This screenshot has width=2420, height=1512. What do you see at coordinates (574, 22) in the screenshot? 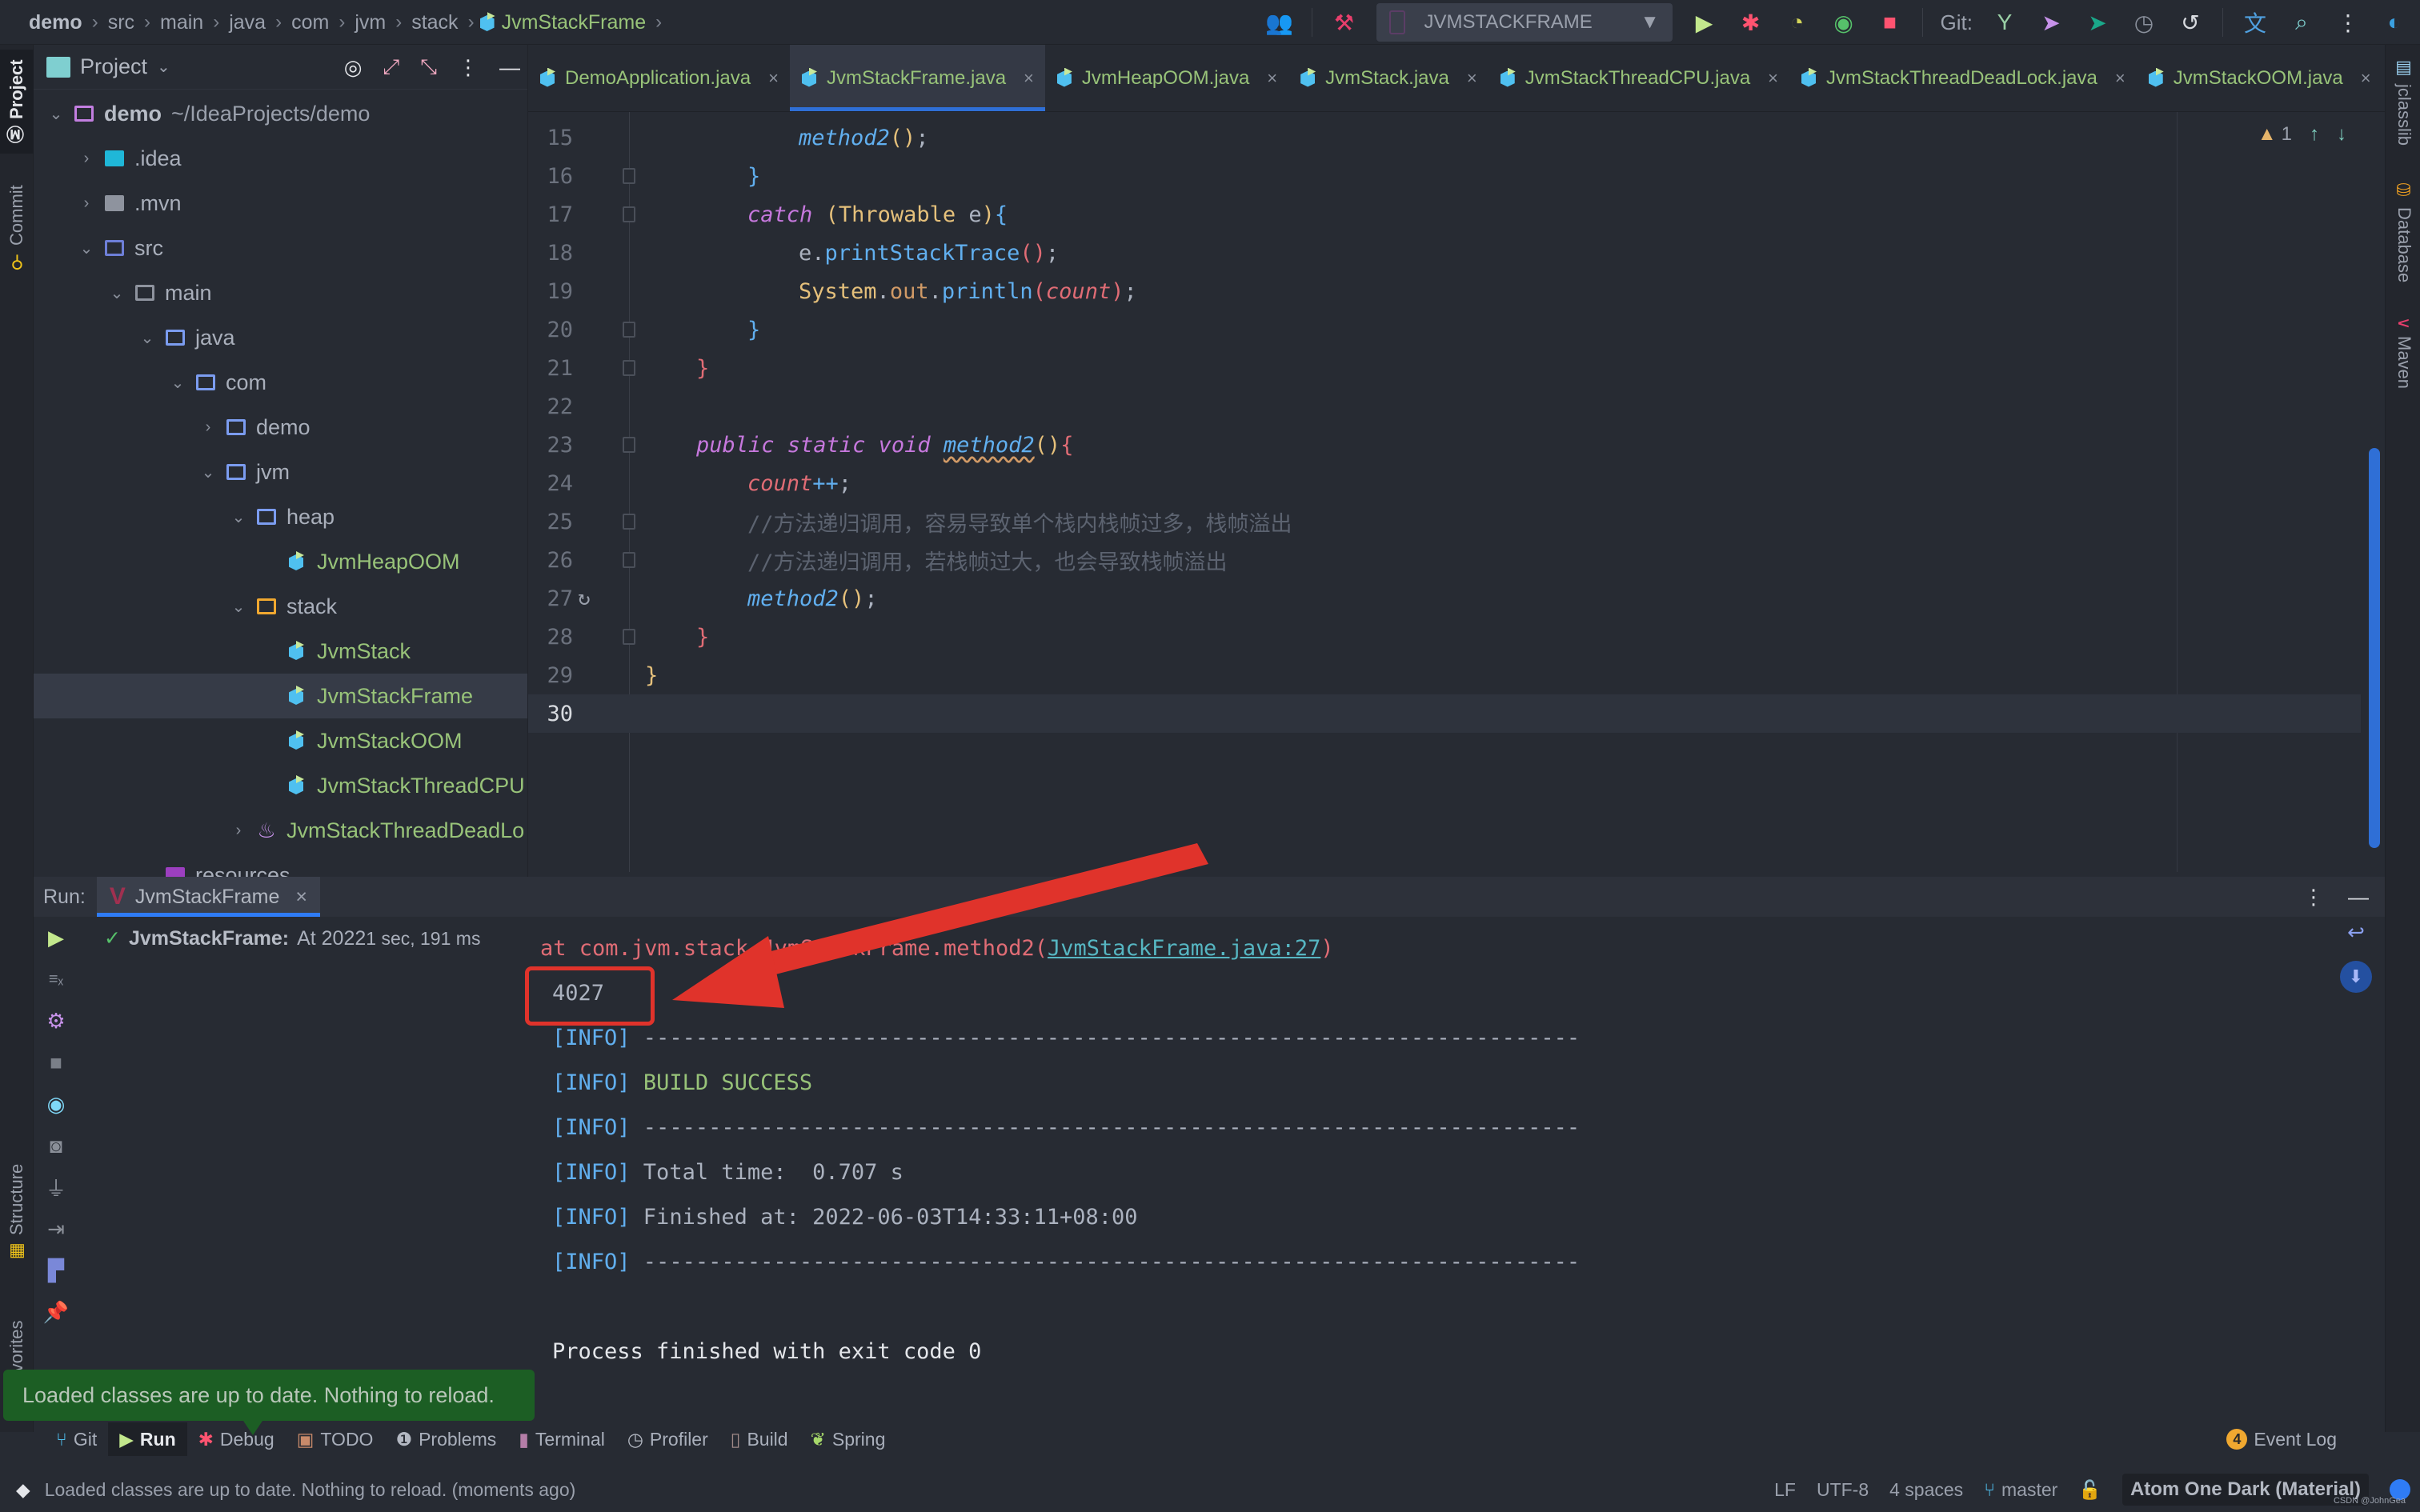
I see `breadcrumb-item: JvmStackFrame` at bounding box center [574, 22].